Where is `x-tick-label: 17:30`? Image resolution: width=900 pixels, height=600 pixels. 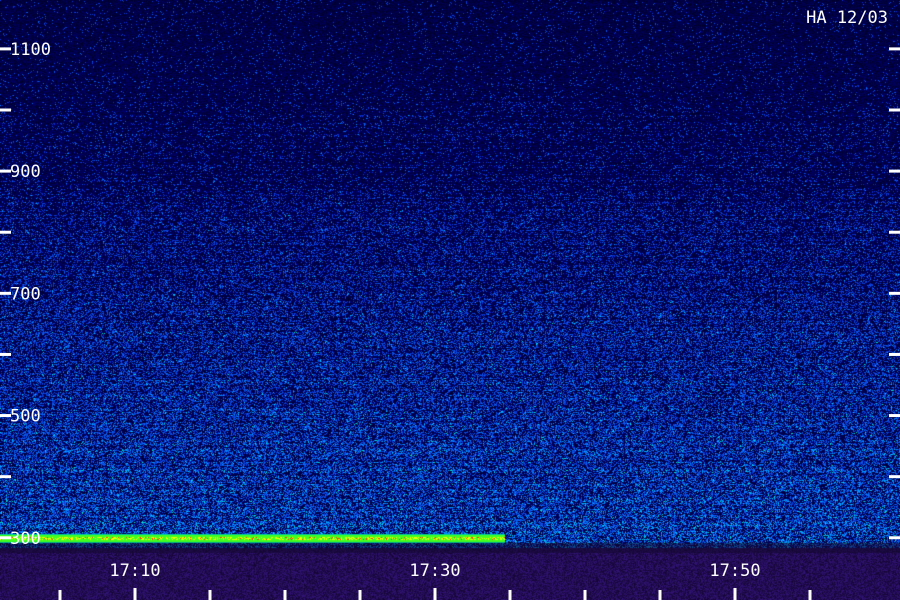
x-tick-label: 17:30 is located at coordinates (434, 571).